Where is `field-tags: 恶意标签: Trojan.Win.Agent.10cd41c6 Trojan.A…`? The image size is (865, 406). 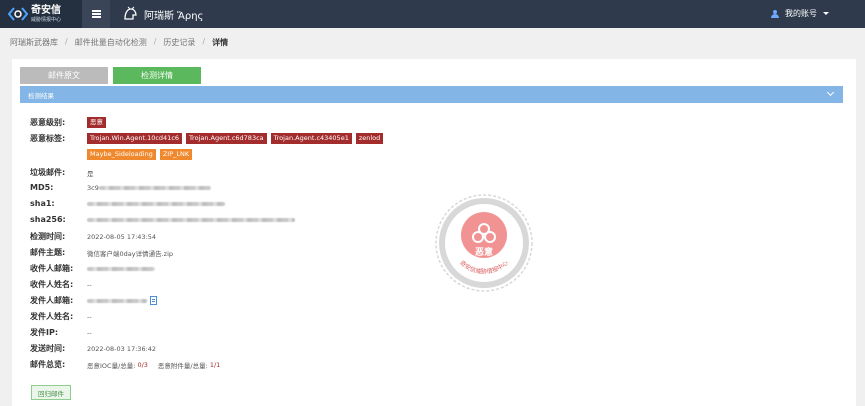 field-tags: 恶意标签: Trojan.Win.Agent.10cd41c6 Trojan.A… is located at coordinates (208, 138).